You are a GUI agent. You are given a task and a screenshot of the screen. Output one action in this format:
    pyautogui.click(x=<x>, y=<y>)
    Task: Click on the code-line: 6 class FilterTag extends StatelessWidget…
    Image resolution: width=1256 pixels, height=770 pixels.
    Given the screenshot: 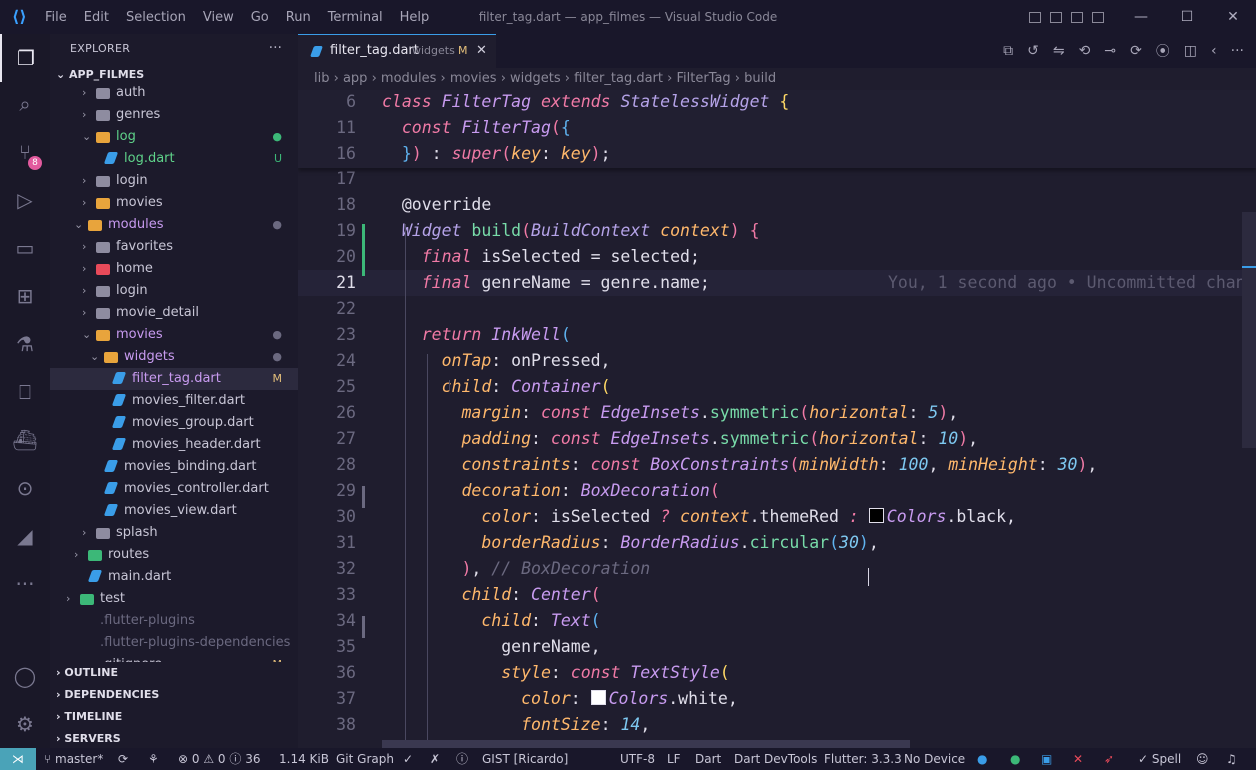 What is the action you would take?
    pyautogui.click(x=777, y=102)
    